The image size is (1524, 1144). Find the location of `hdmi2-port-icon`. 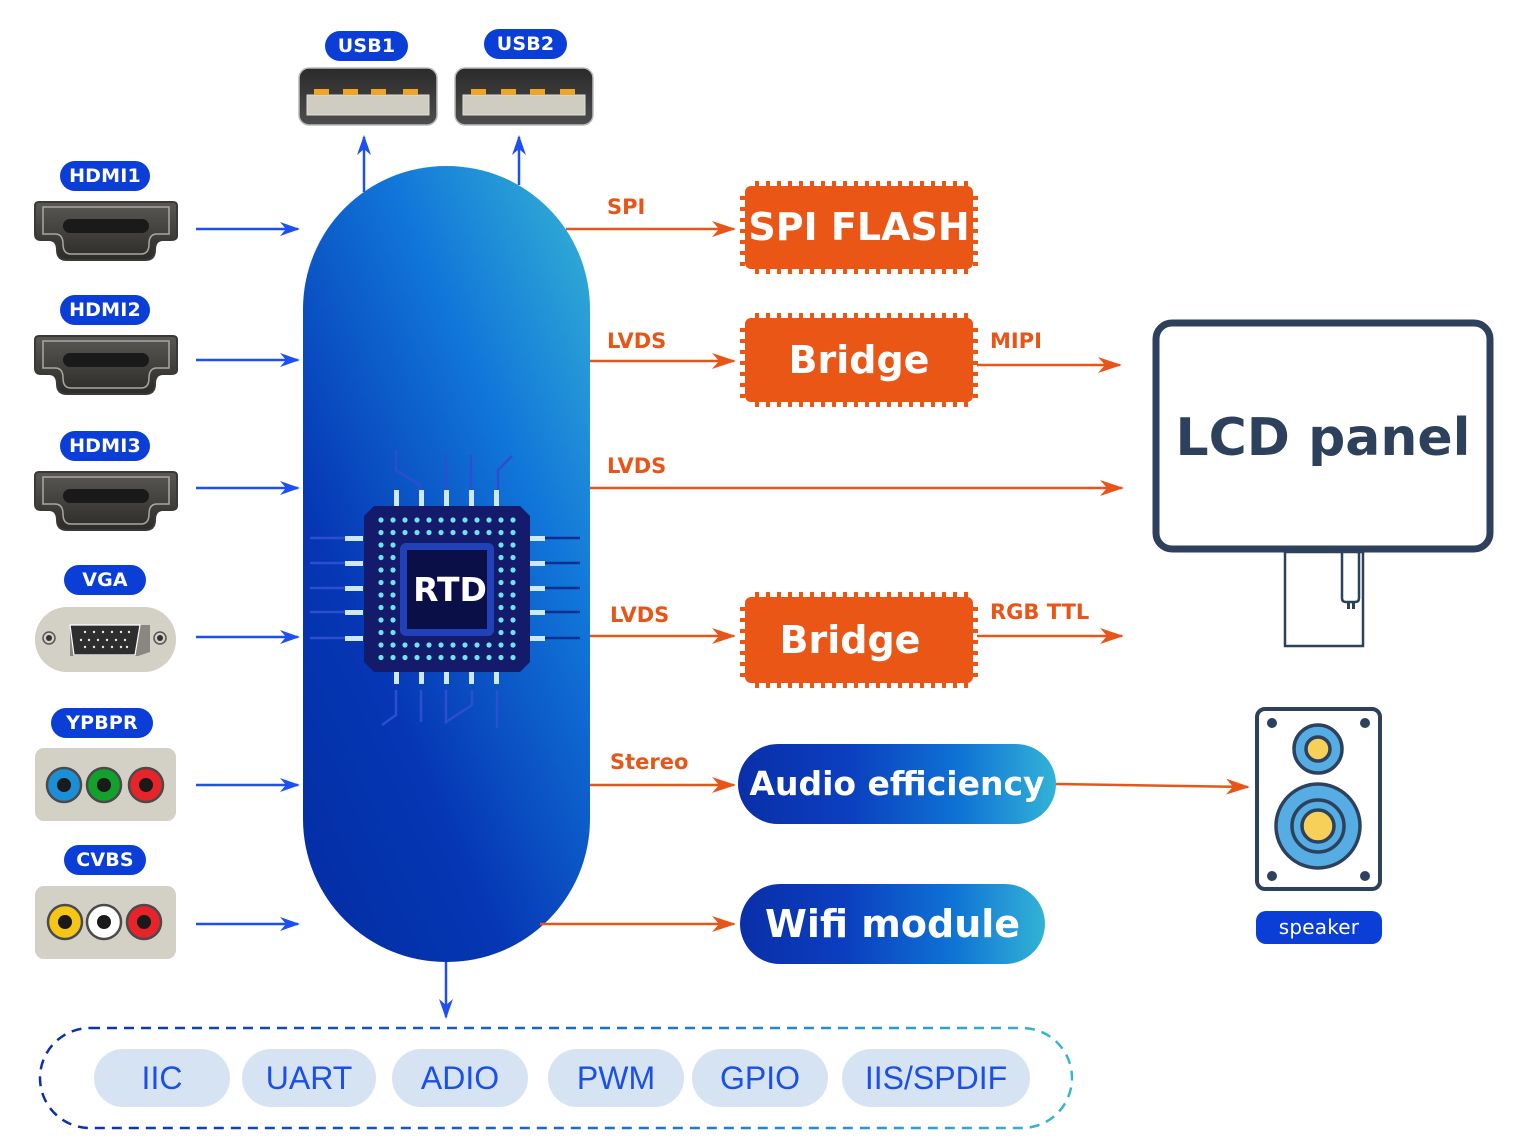

hdmi2-port-icon is located at coordinates (106, 365).